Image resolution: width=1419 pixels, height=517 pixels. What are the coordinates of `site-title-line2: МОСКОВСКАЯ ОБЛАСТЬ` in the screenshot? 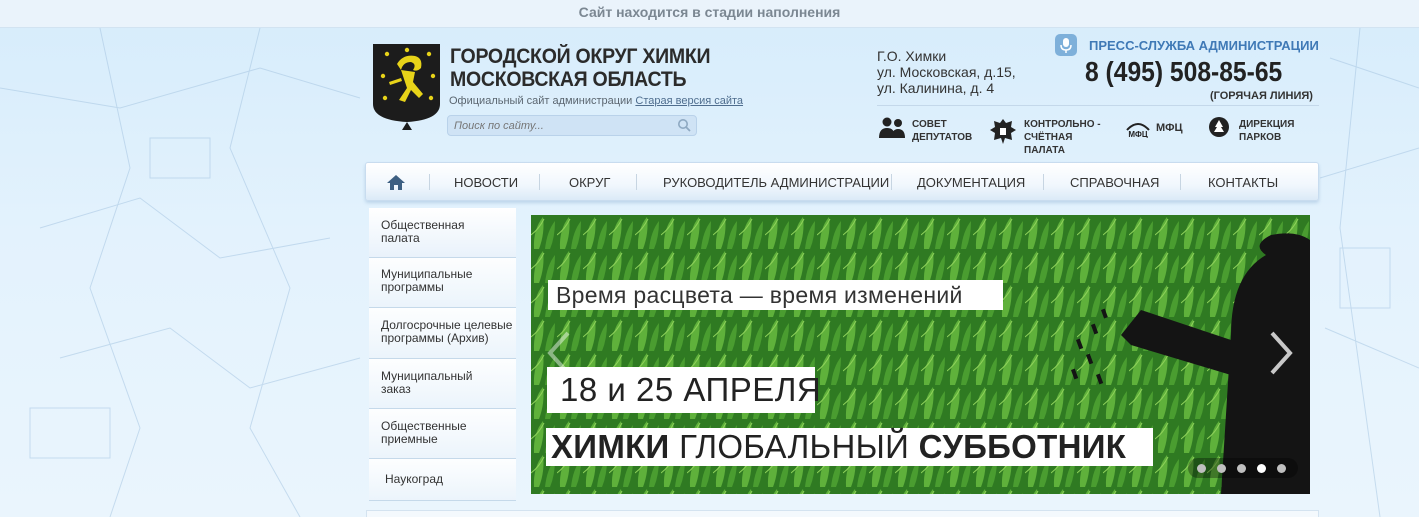 It's located at (568, 79).